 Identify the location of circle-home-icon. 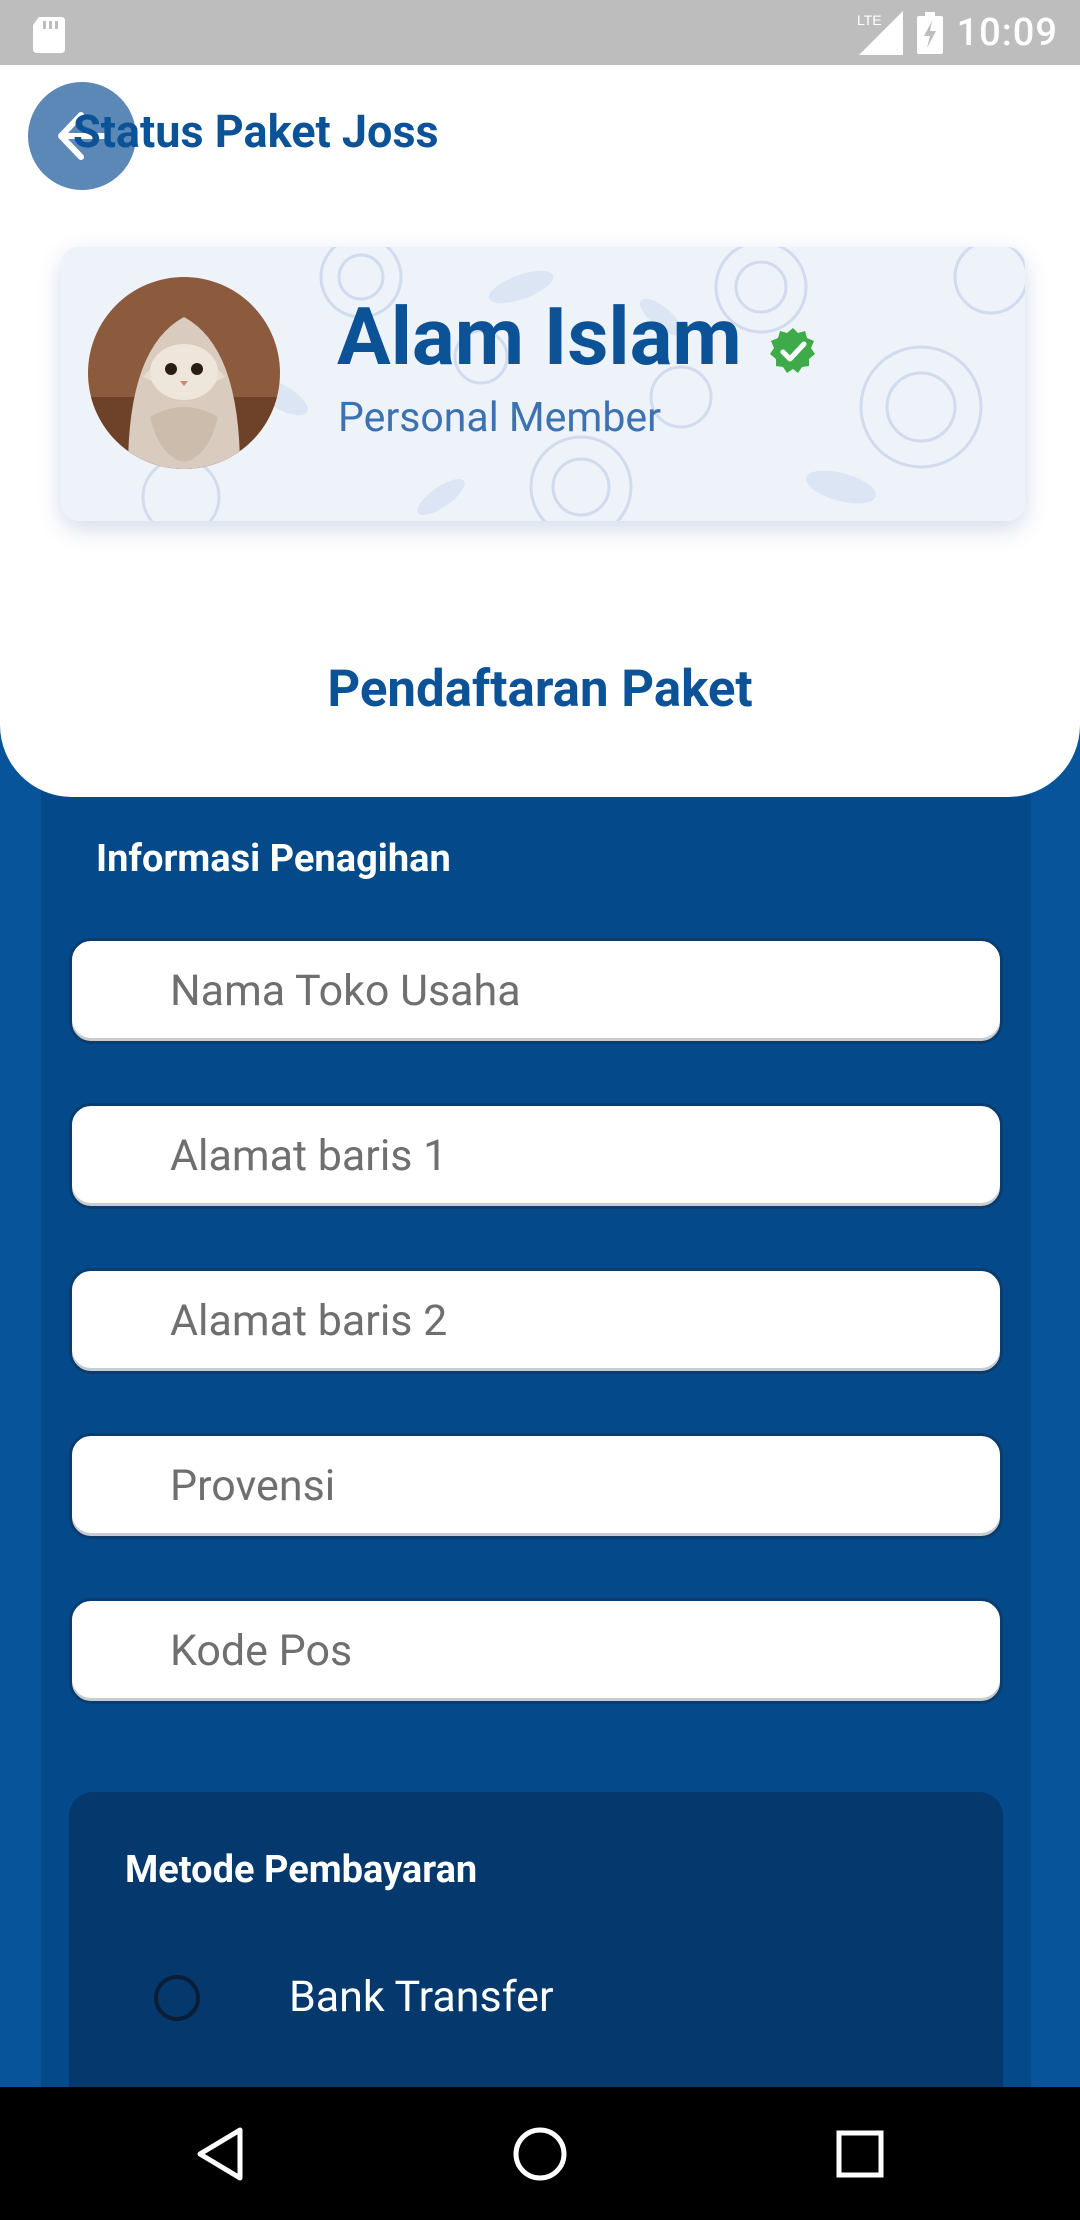
(540, 2153).